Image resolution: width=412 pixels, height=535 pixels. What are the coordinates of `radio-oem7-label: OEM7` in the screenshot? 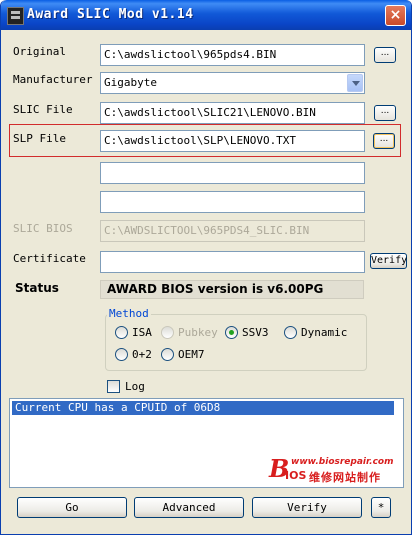 It's located at (191, 354).